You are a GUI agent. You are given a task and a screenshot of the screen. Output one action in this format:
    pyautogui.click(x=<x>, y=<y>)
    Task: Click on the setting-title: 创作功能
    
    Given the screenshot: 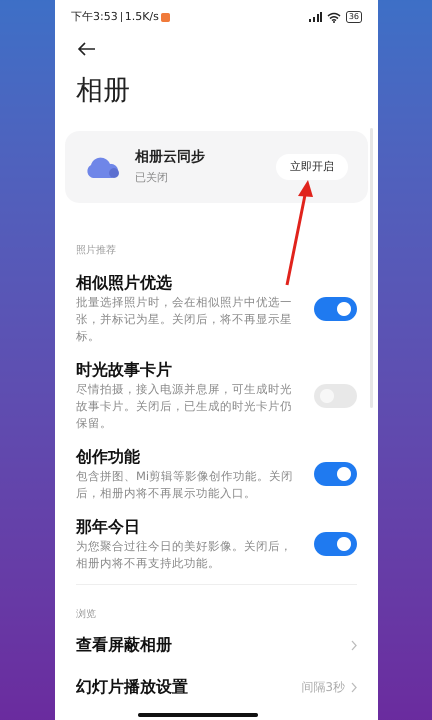 What is the action you would take?
    pyautogui.click(x=108, y=457)
    